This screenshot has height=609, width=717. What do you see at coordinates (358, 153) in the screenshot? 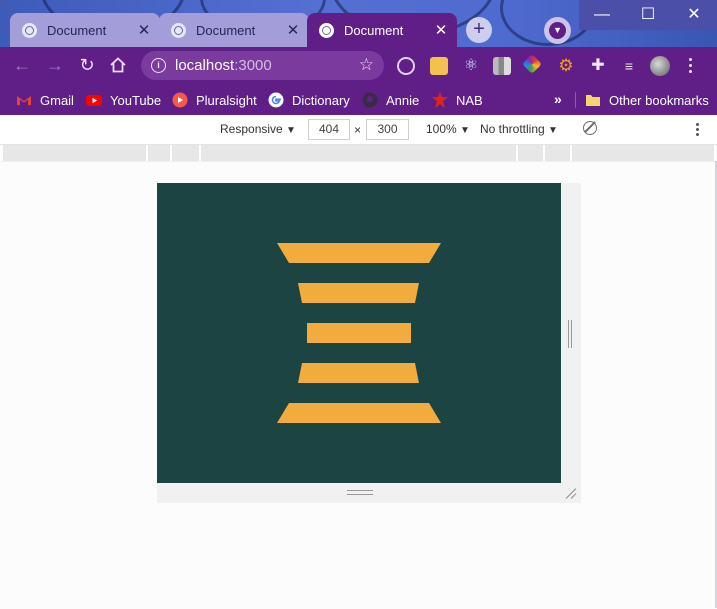
I see `media-query-bar` at bounding box center [358, 153].